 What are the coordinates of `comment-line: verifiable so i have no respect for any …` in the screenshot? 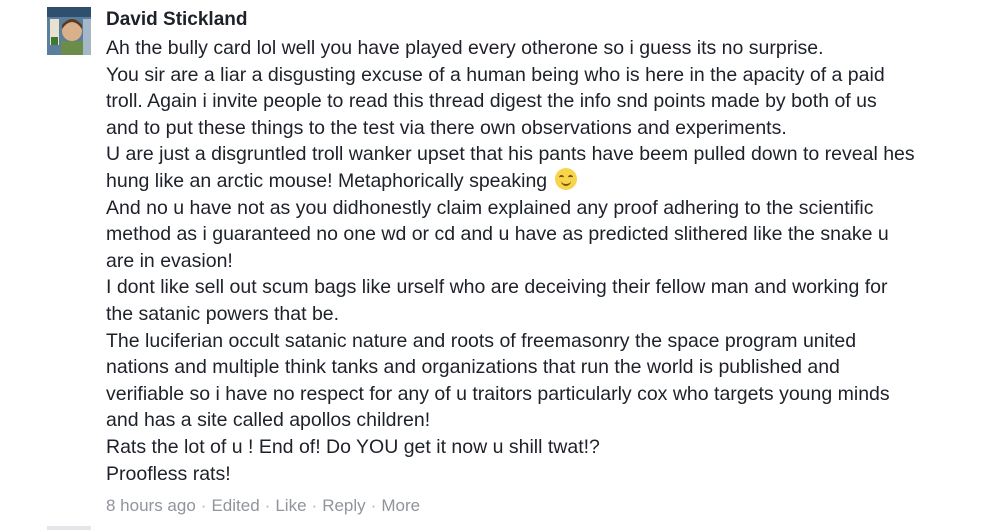 It's located at (498, 393).